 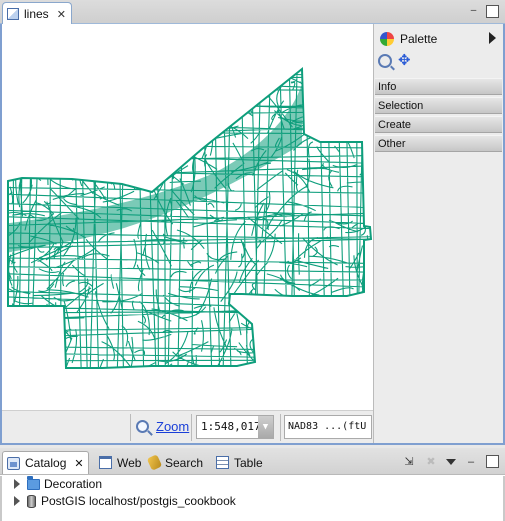 I want to click on tab-lines-label: lines, so click(x=36, y=14).